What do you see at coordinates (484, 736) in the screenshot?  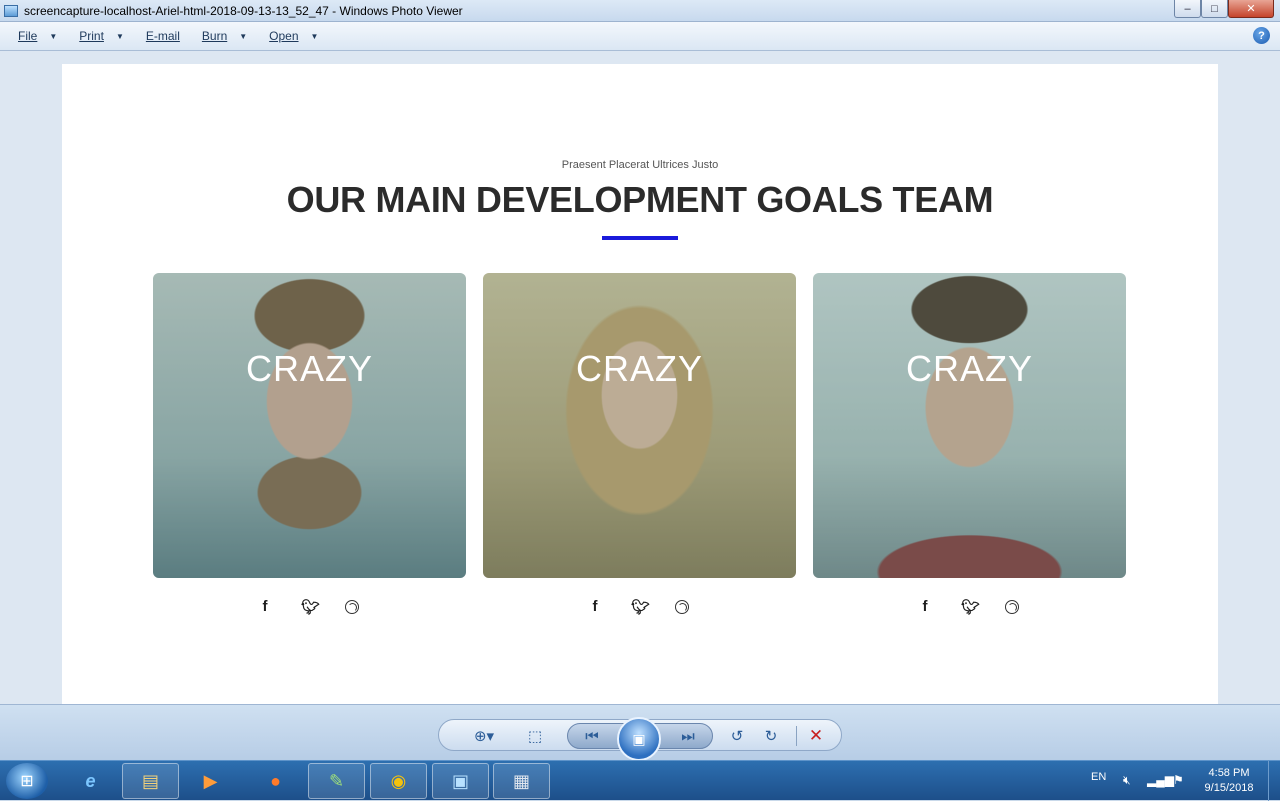 I see `zoom-icon: ⊕▾` at bounding box center [484, 736].